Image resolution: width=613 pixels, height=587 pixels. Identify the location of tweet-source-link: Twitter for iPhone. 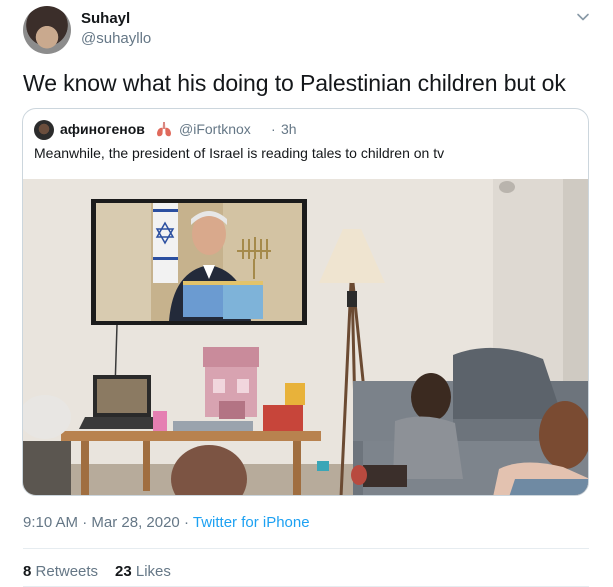
(251, 522).